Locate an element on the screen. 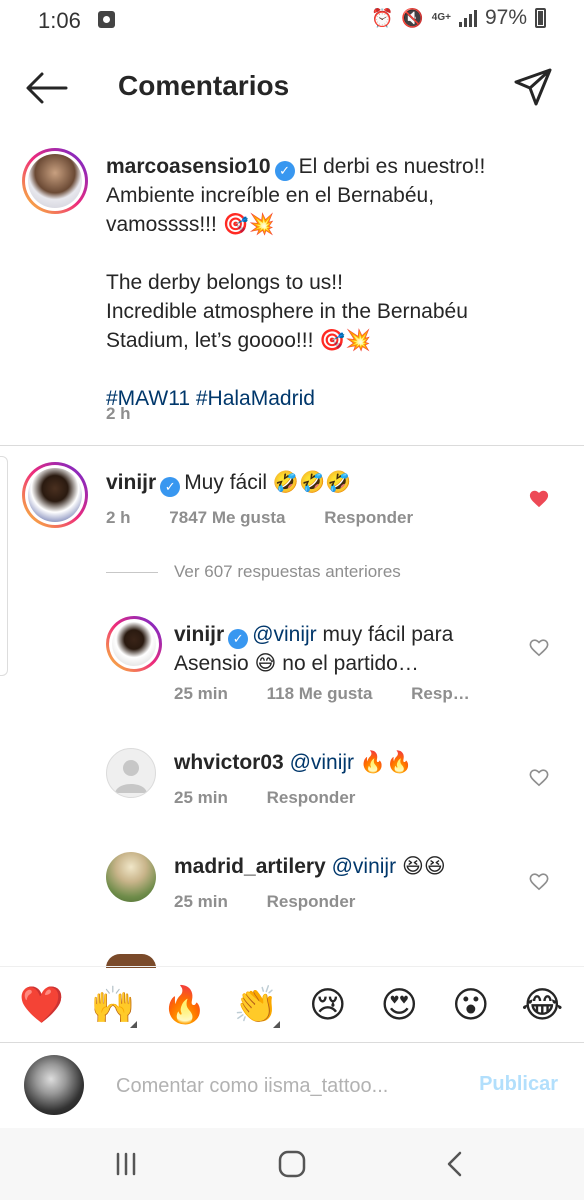  scrollbar is located at coordinates (4, 566).